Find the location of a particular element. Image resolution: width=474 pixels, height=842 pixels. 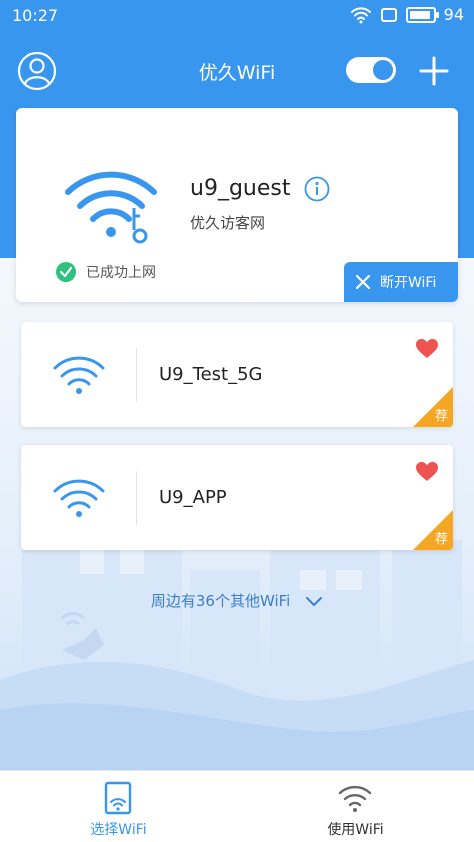

network-card: U9_APP 荐 is located at coordinates (237, 497).